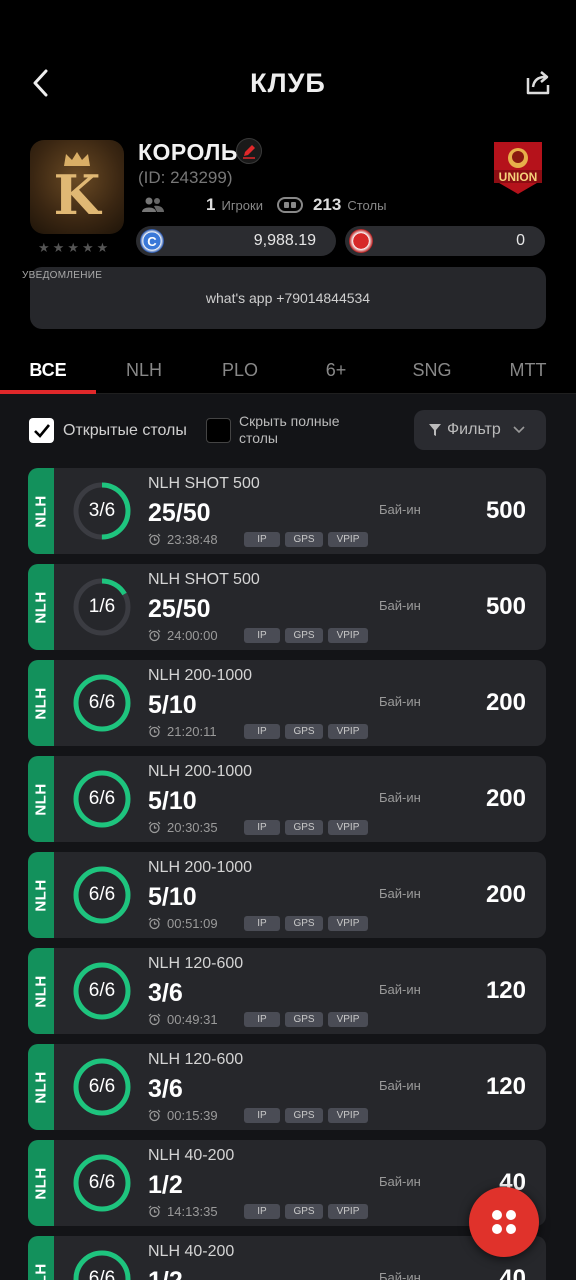  I want to click on notice-text: what's app +79014844534, so click(288, 298).